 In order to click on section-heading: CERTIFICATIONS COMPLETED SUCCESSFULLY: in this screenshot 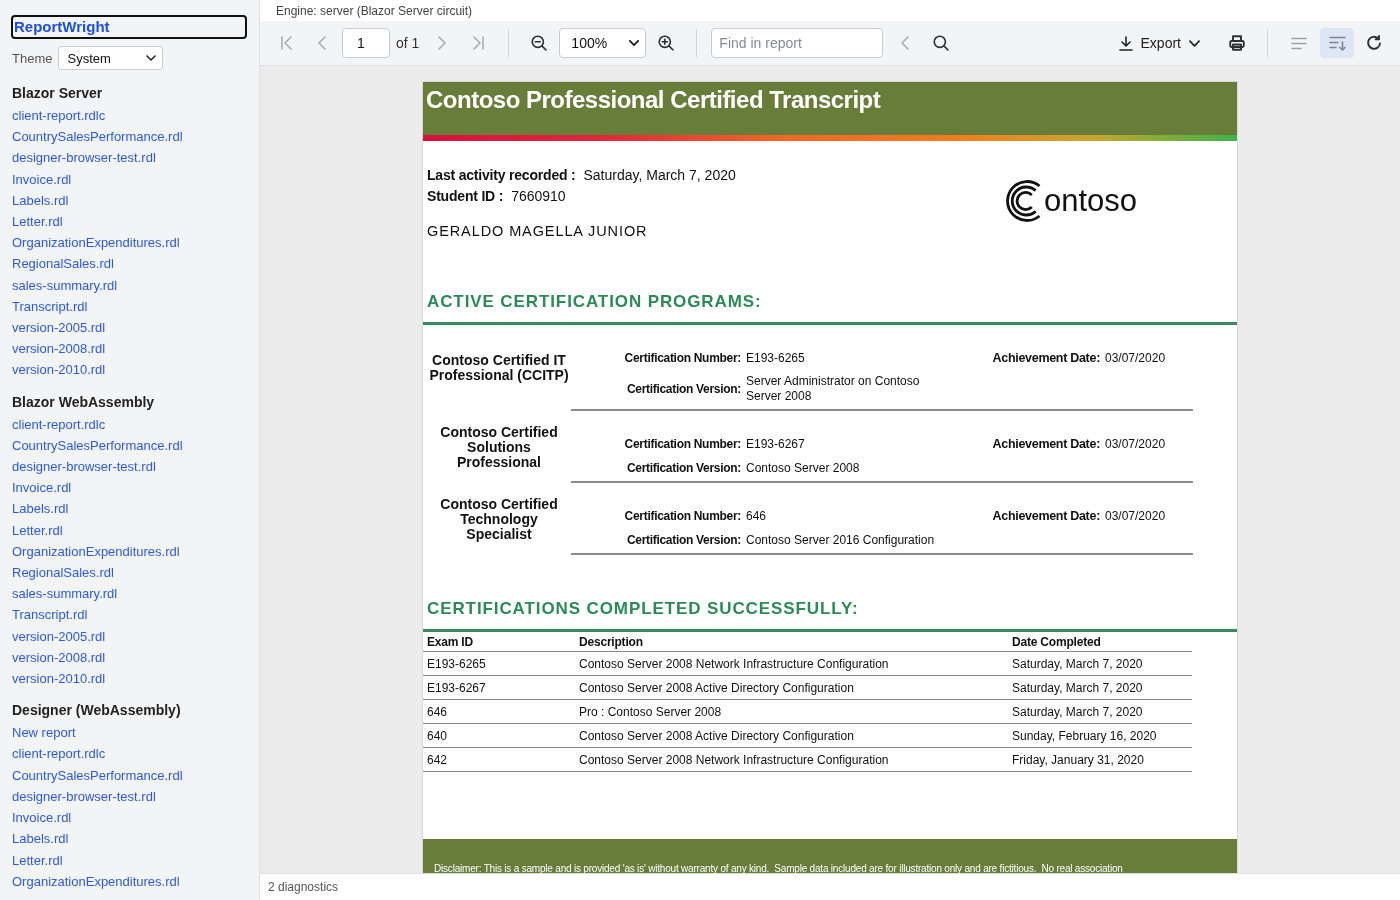, I will do `click(643, 608)`.